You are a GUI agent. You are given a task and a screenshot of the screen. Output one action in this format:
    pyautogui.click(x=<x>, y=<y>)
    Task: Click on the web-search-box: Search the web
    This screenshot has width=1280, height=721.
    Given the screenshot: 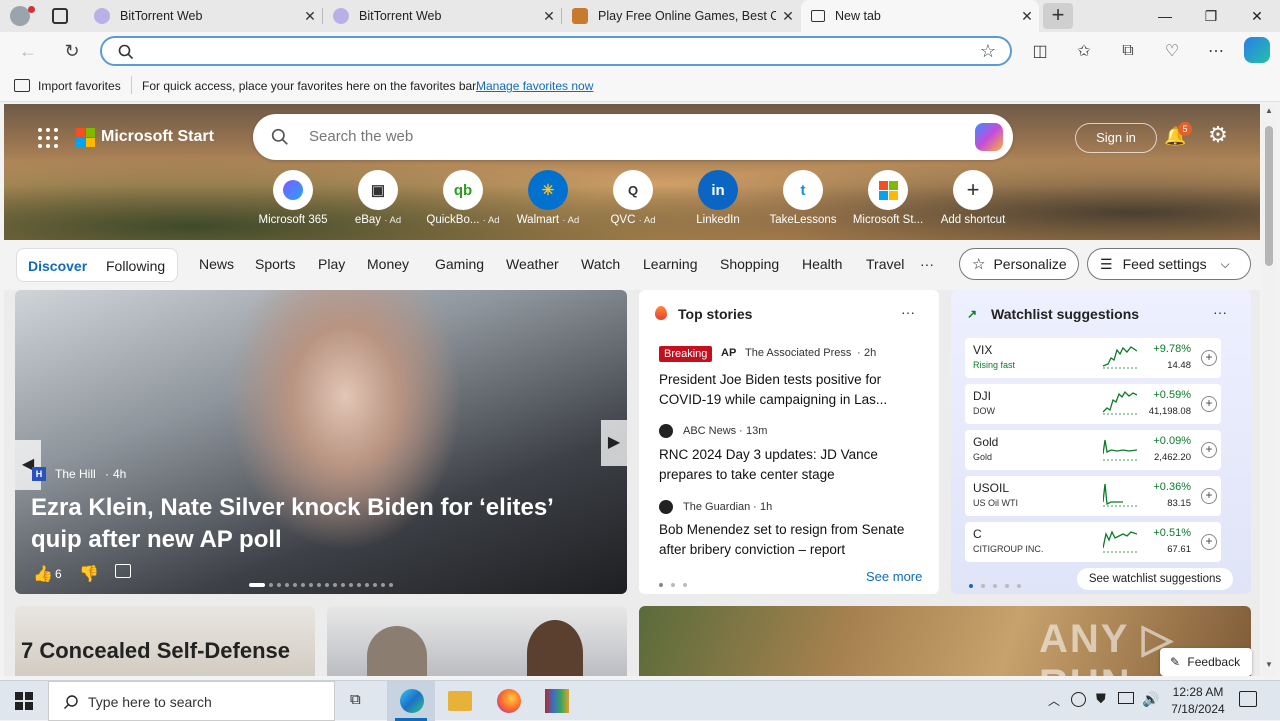 What is the action you would take?
    pyautogui.click(x=633, y=137)
    